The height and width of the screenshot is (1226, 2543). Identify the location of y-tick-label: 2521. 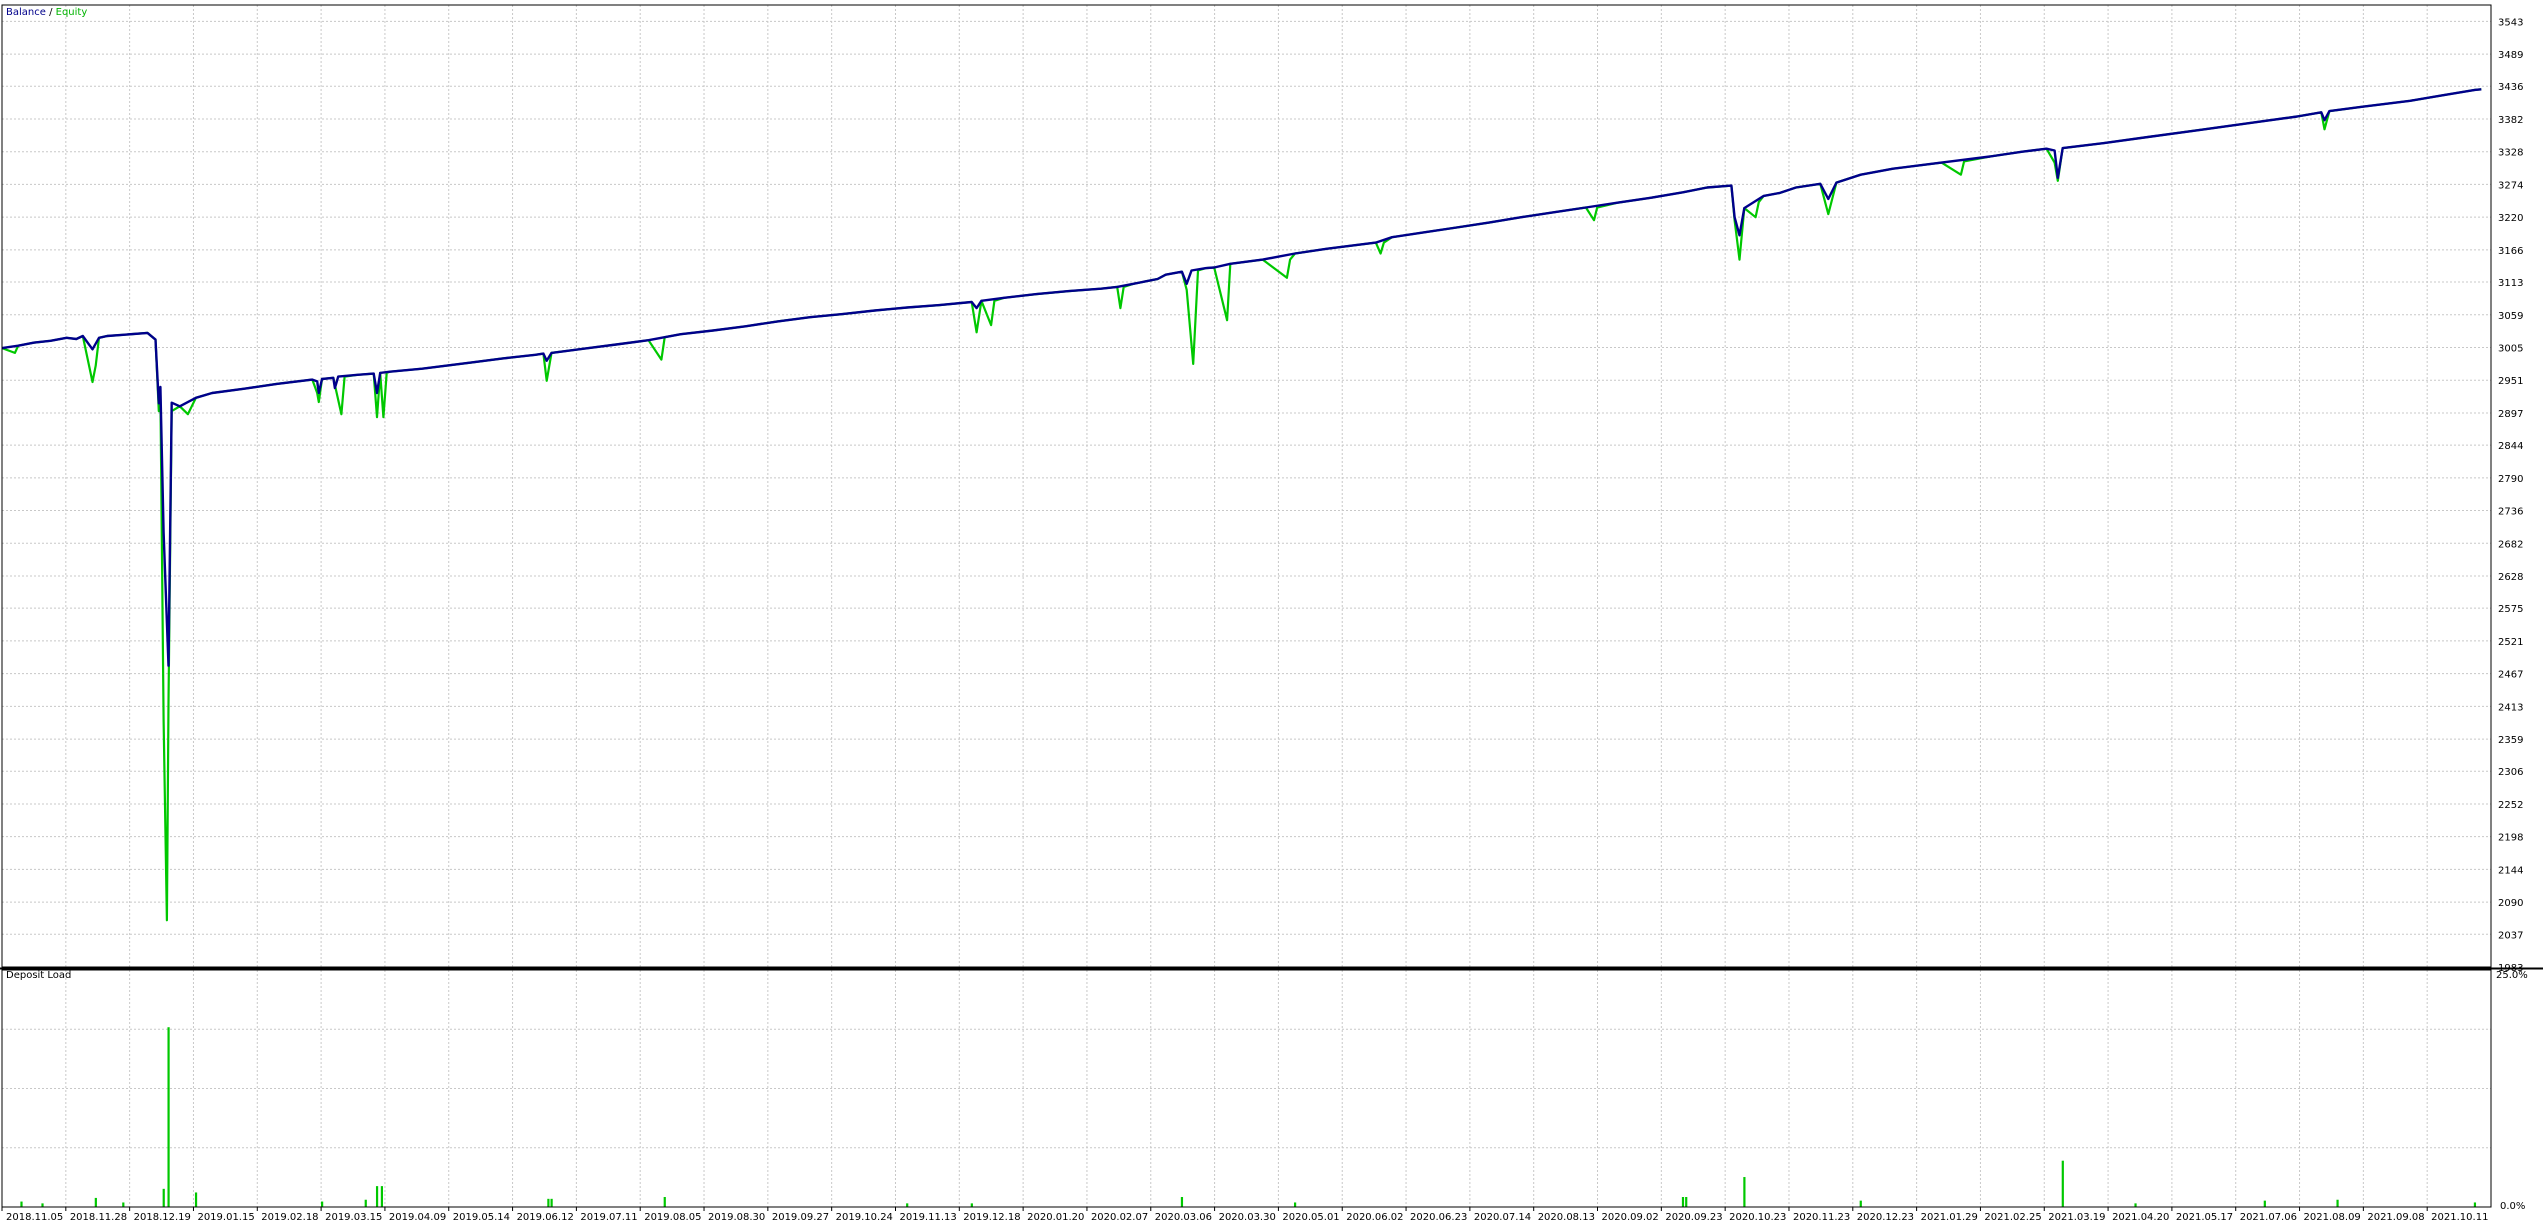
(2510, 642).